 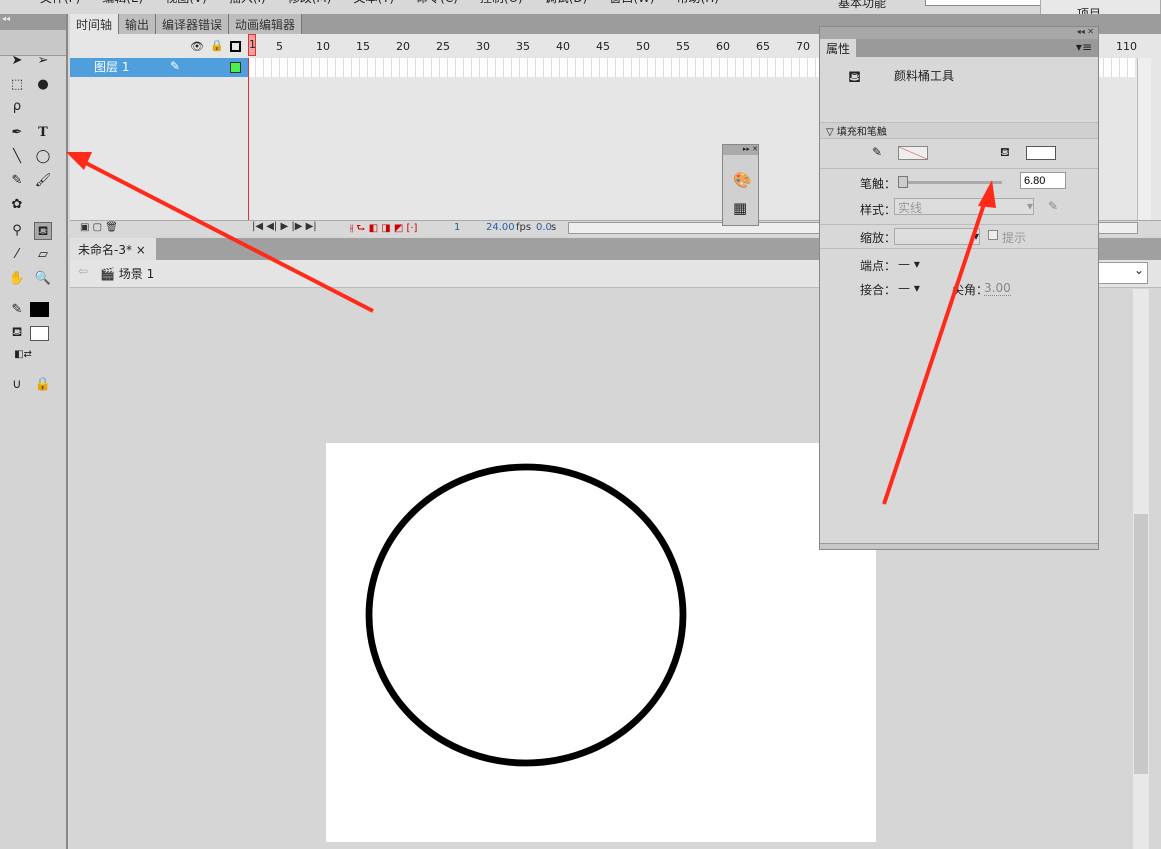 I want to click on slider-thumb, so click(x=903, y=182).